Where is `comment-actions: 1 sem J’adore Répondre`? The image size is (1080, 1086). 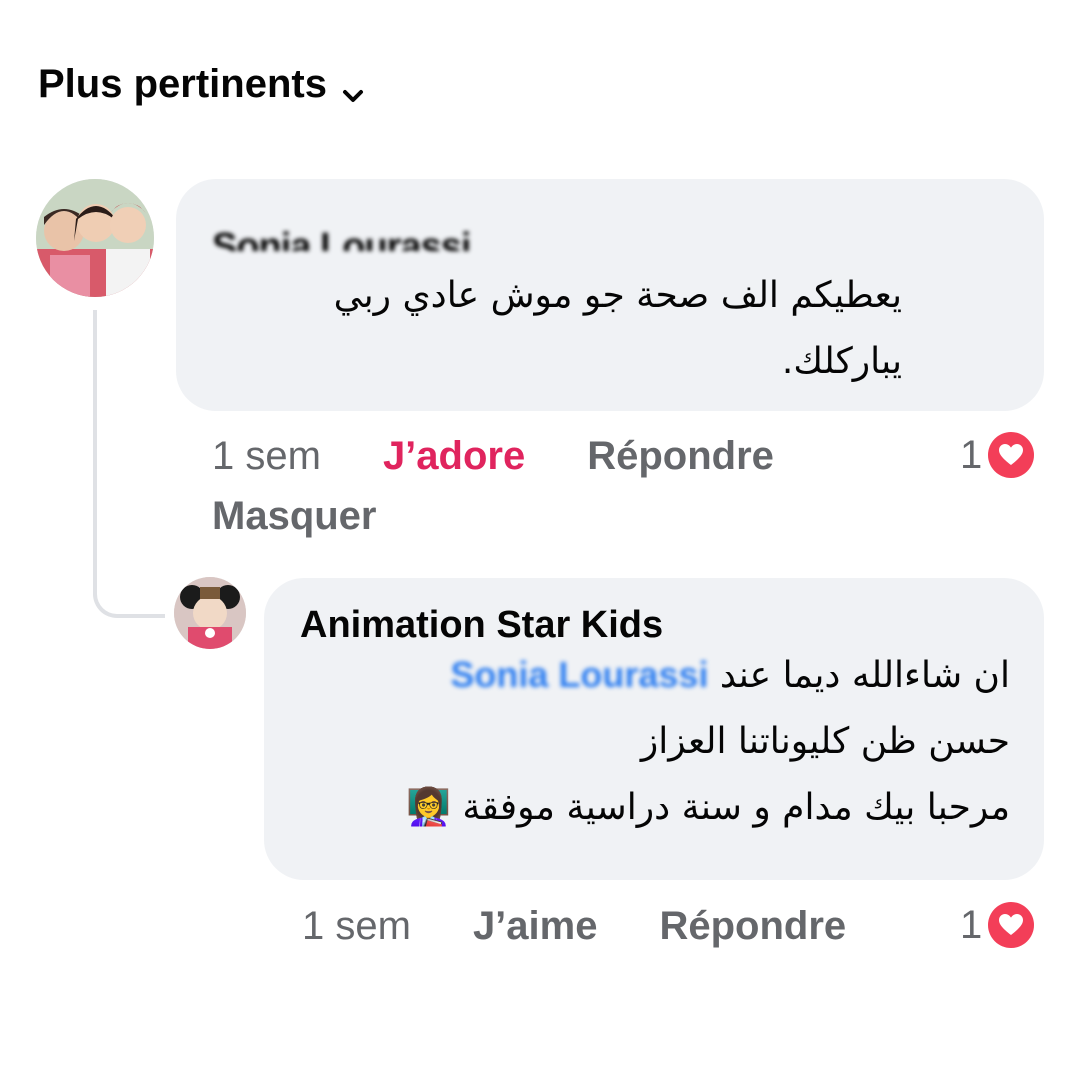
comment-actions: 1 sem J’adore Répondre is located at coordinates (493, 456).